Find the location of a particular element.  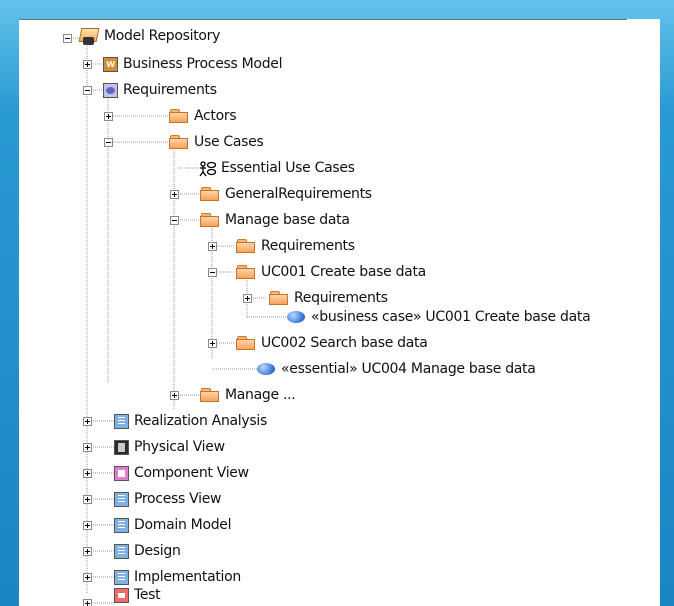

tree-node-requirements-sub: Requirements is located at coordinates (295, 246).